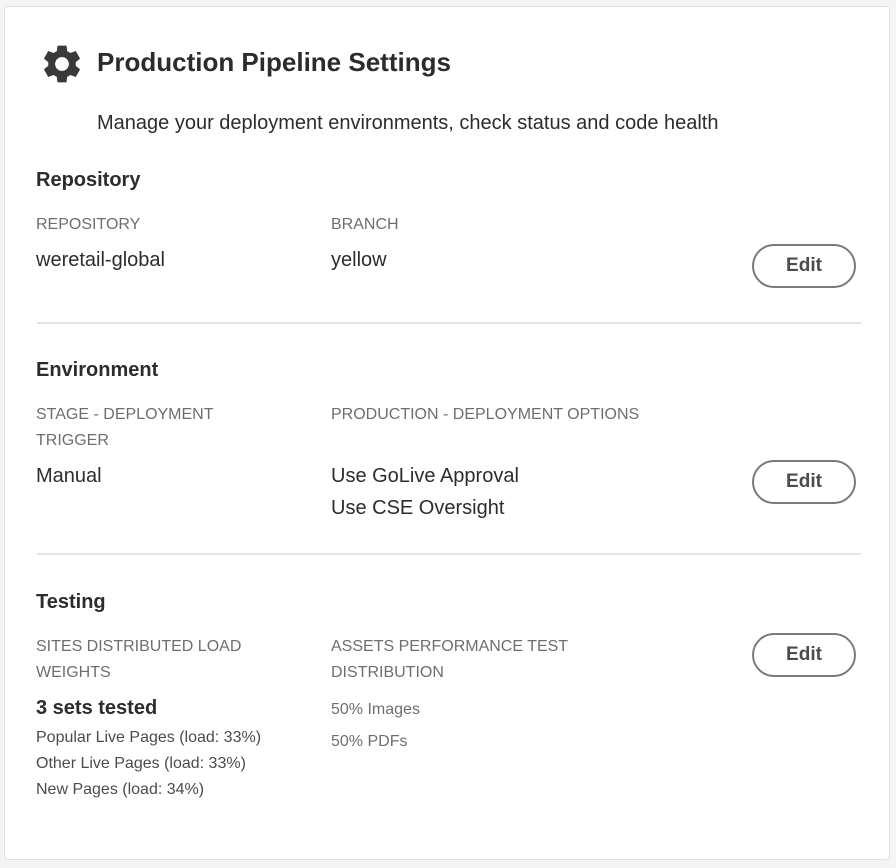 The height and width of the screenshot is (868, 896). What do you see at coordinates (485, 414) in the screenshot?
I see `production-options-label: PRODUCTION - DEPLOYMENT OPTIONS` at bounding box center [485, 414].